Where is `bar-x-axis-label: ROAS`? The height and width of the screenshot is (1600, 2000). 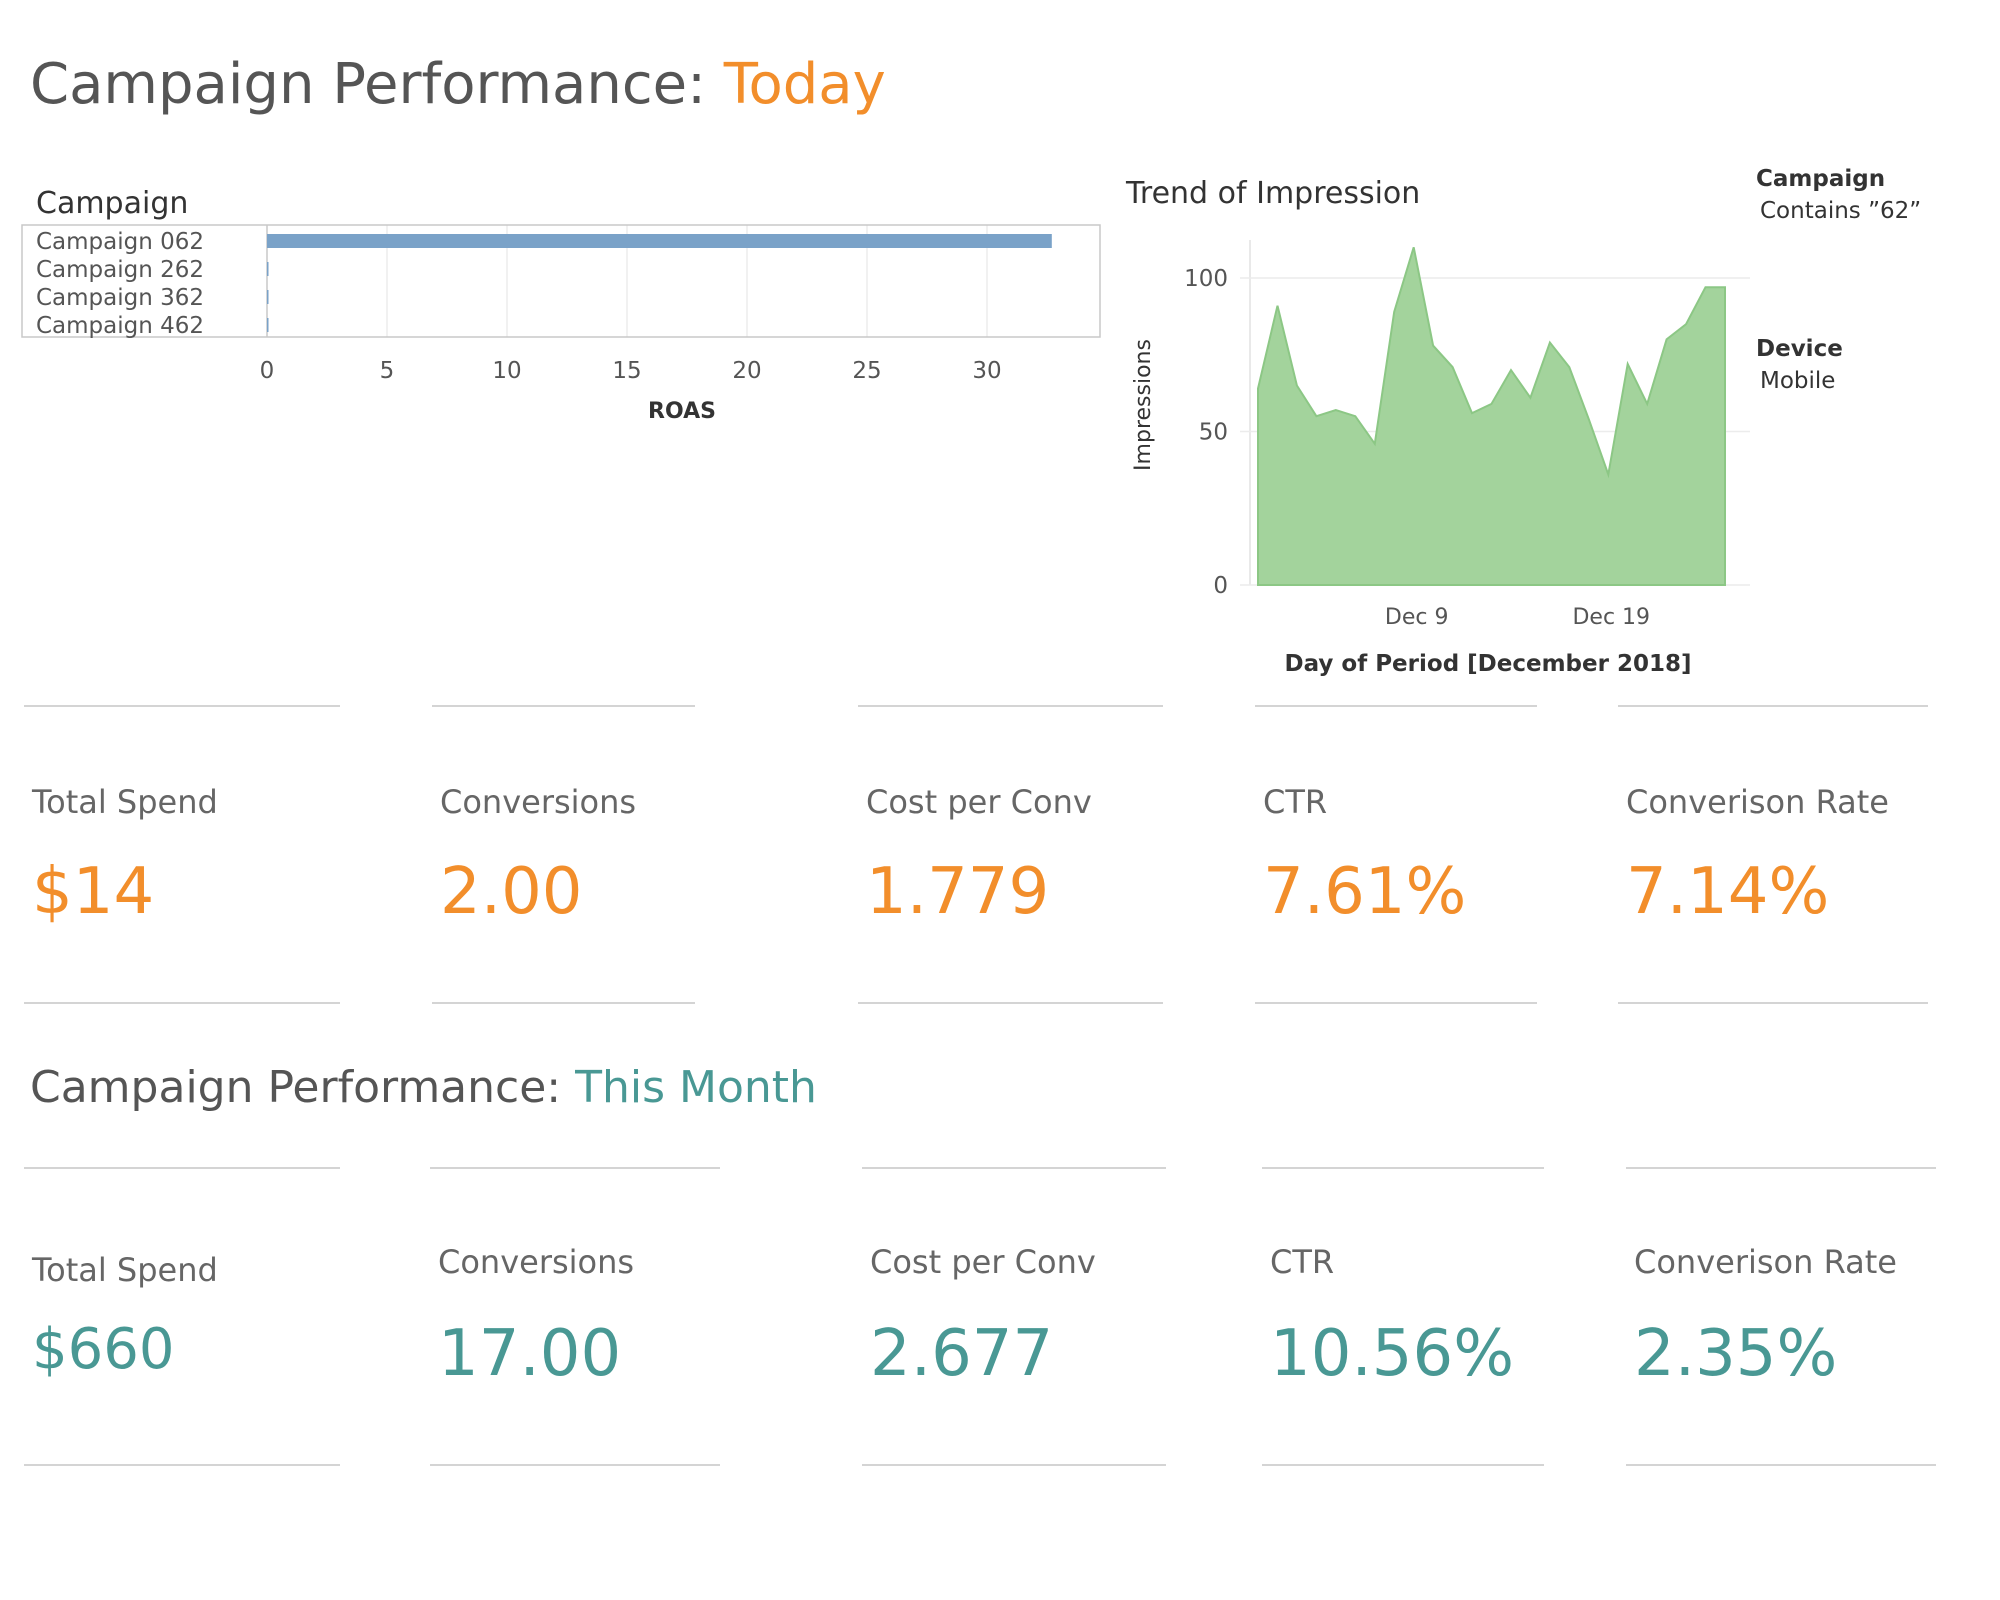 bar-x-axis-label: ROAS is located at coordinates (682, 411).